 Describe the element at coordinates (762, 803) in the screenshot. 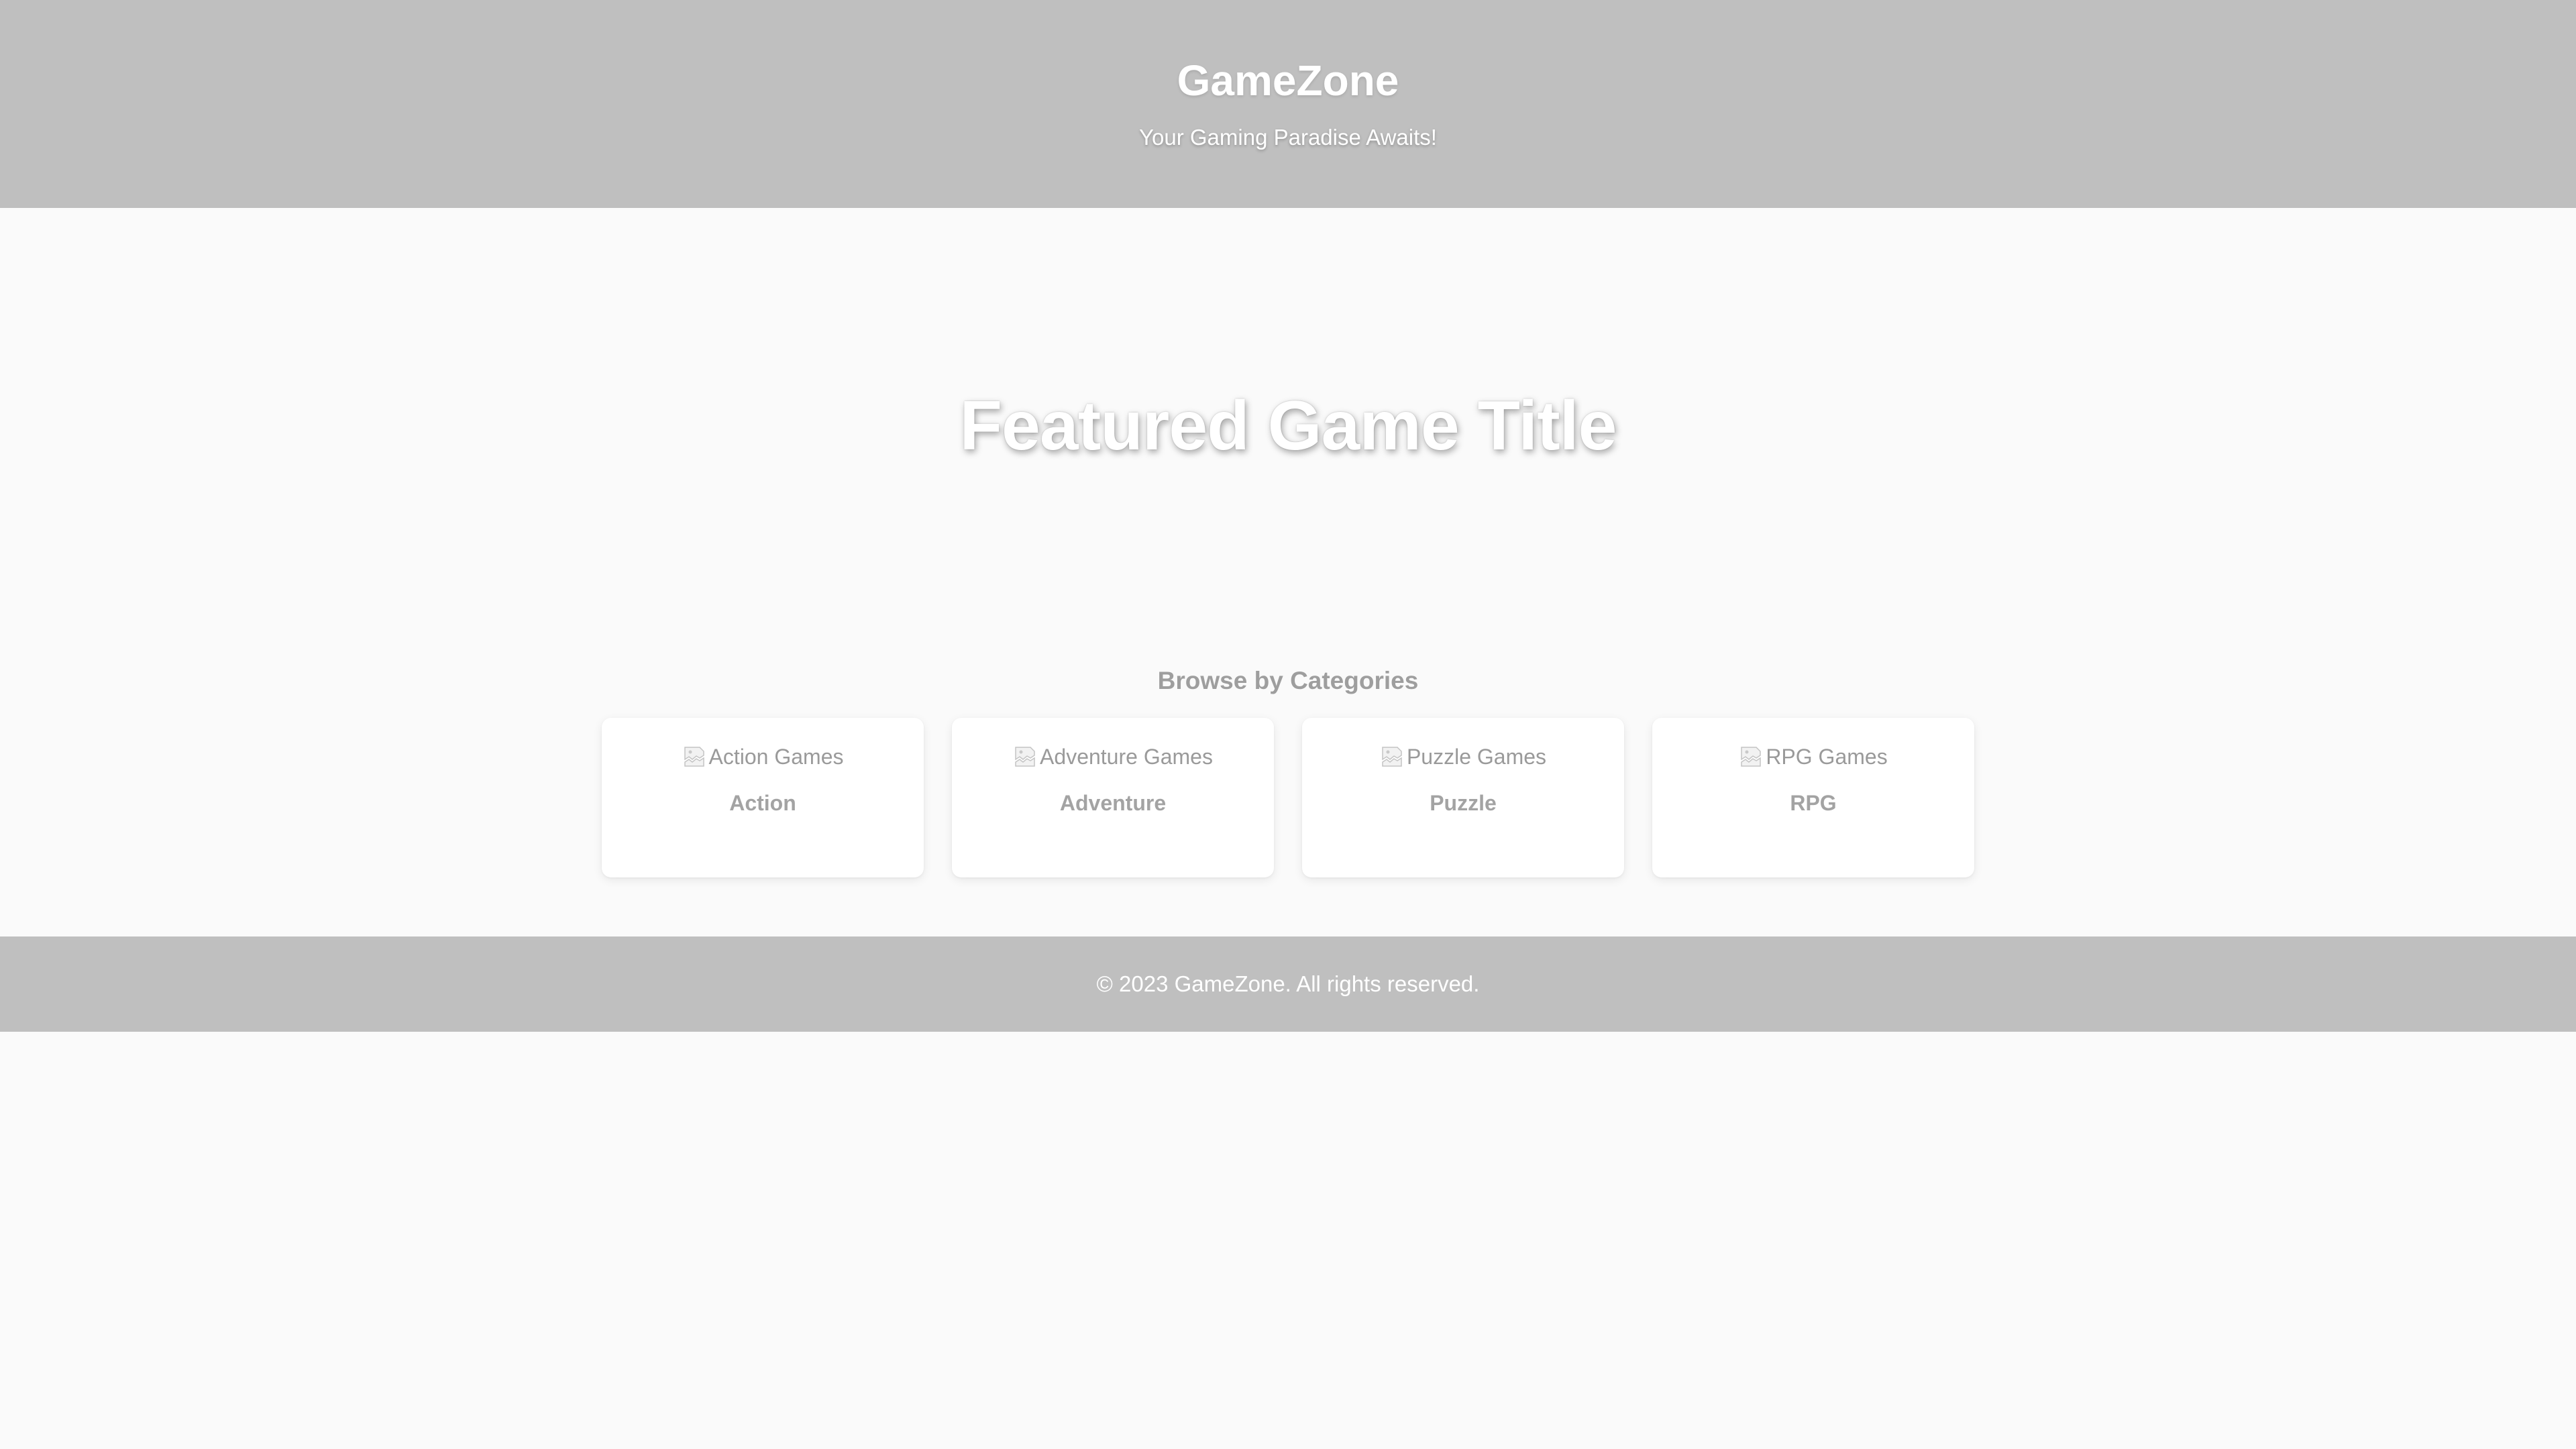

I see `category-name: Action` at that location.